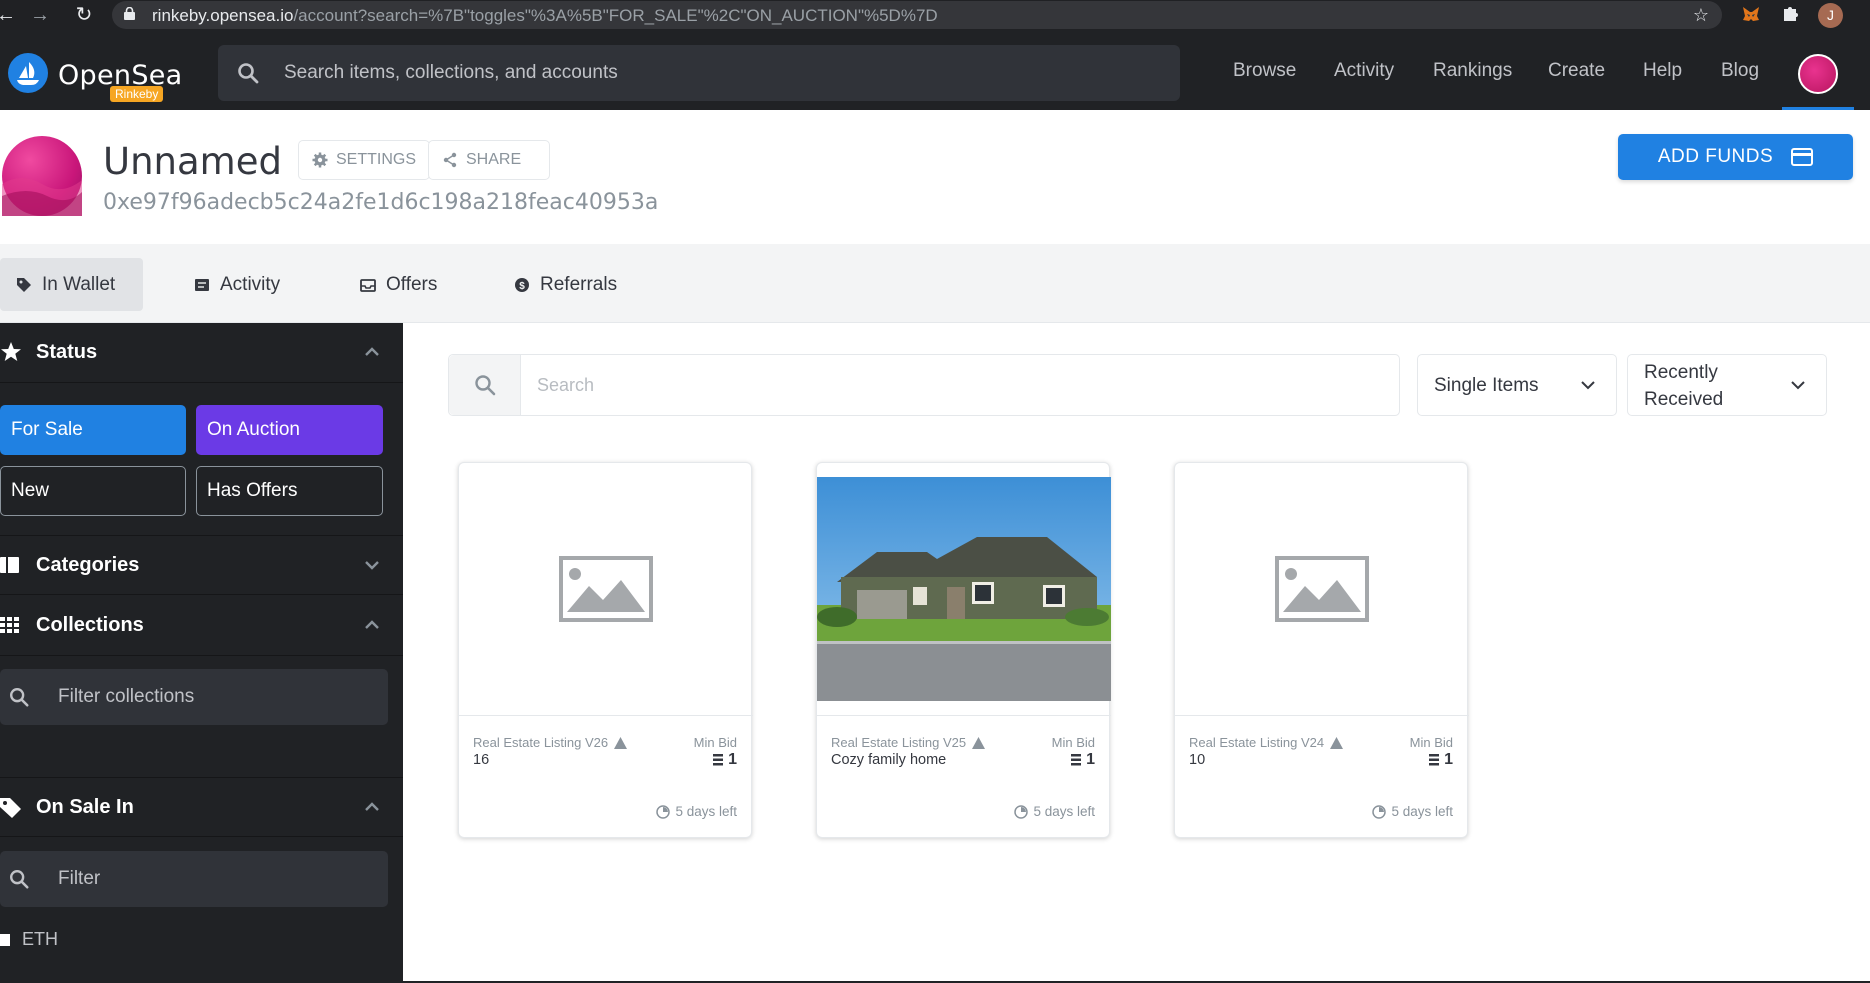 This screenshot has width=1870, height=983. What do you see at coordinates (1364, 71) in the screenshot?
I see `nav-activity: Activity` at bounding box center [1364, 71].